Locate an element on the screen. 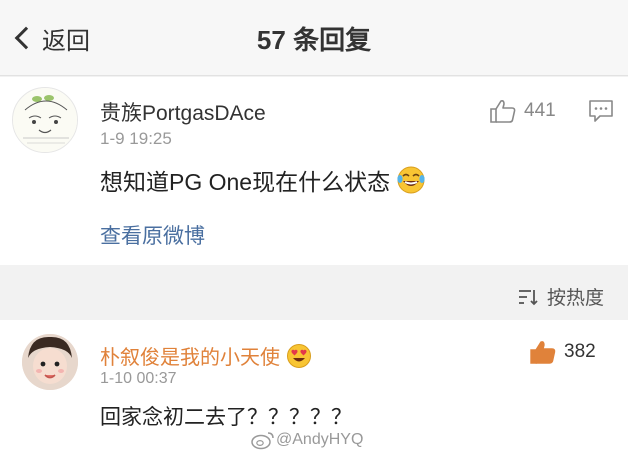  comment-text: 想知道PG One现在什么状态 is located at coordinates (263, 180).